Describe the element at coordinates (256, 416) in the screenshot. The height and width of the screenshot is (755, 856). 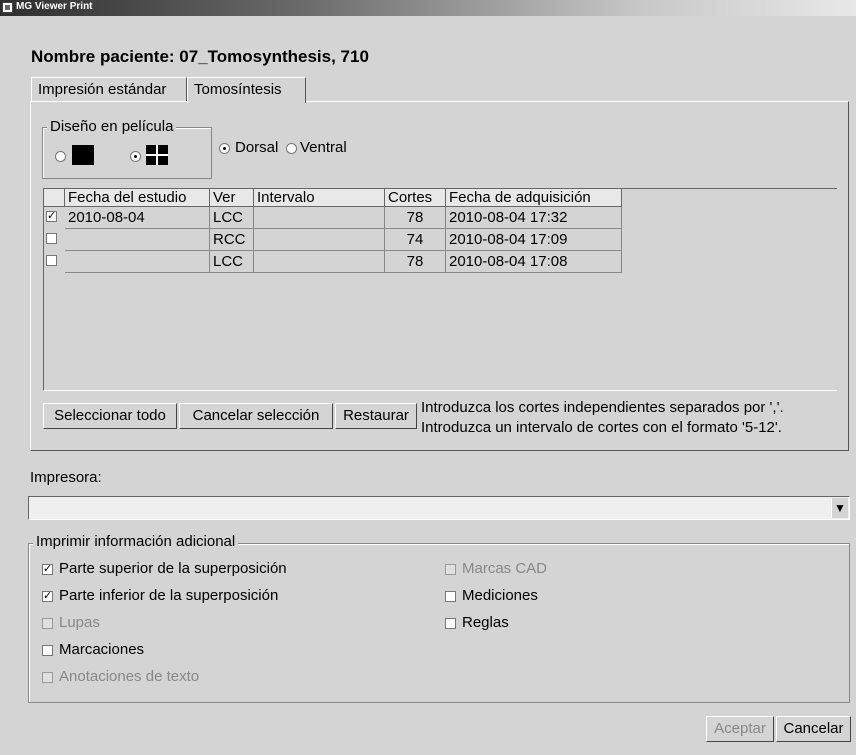
I see `cancel-selection-button: Cancelar selección` at that location.